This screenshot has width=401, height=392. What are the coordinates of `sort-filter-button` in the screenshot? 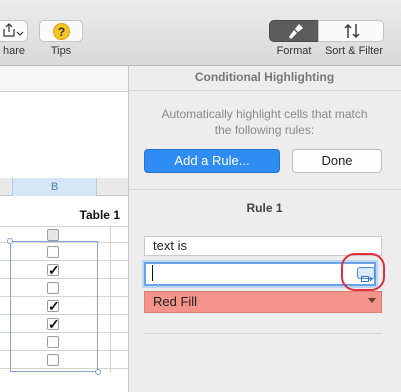 It's located at (351, 31).